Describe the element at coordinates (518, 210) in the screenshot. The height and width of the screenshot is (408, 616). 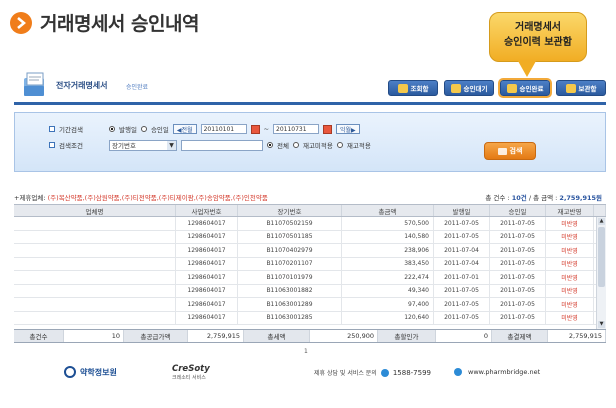
I see `col-approved: 승인일` at that location.